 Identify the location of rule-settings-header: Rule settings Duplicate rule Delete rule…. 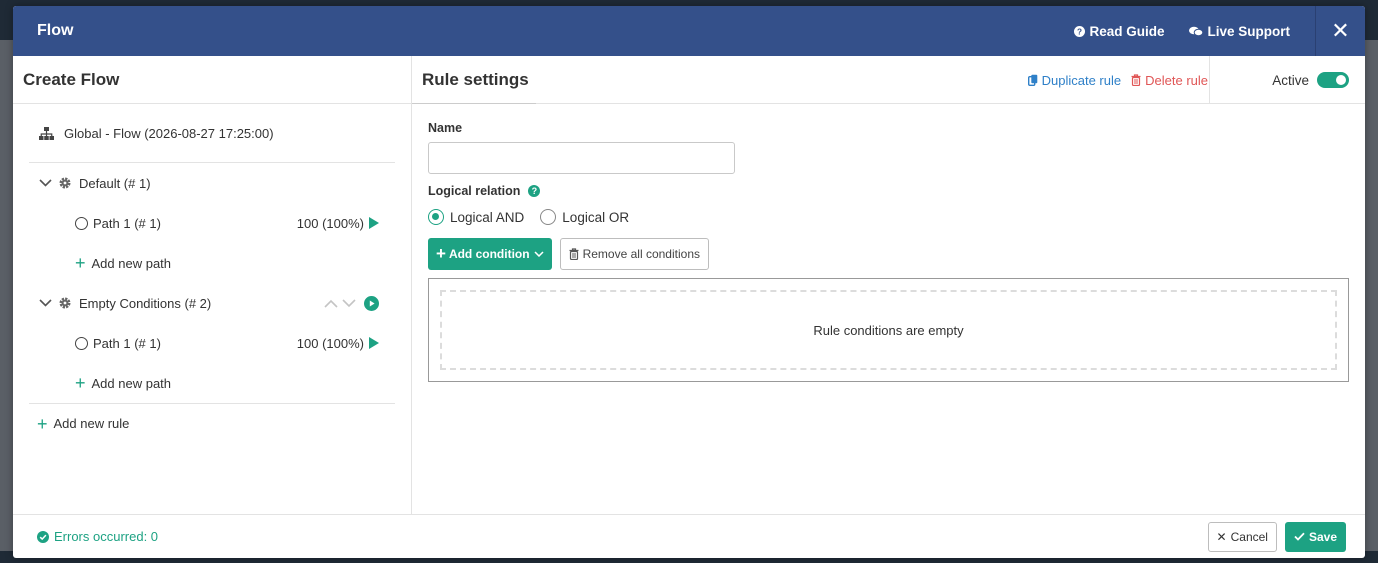
(888, 80).